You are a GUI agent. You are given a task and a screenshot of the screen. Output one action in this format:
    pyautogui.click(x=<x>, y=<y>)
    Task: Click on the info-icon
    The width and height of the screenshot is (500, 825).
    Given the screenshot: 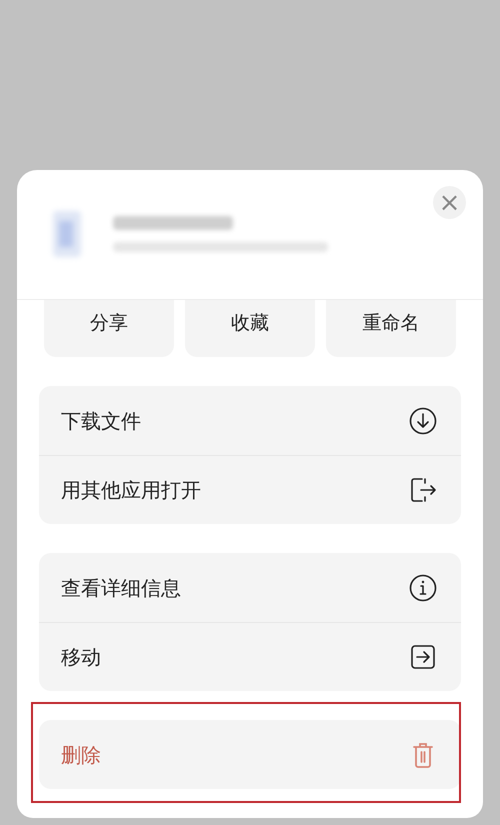 What is the action you would take?
    pyautogui.click(x=423, y=588)
    